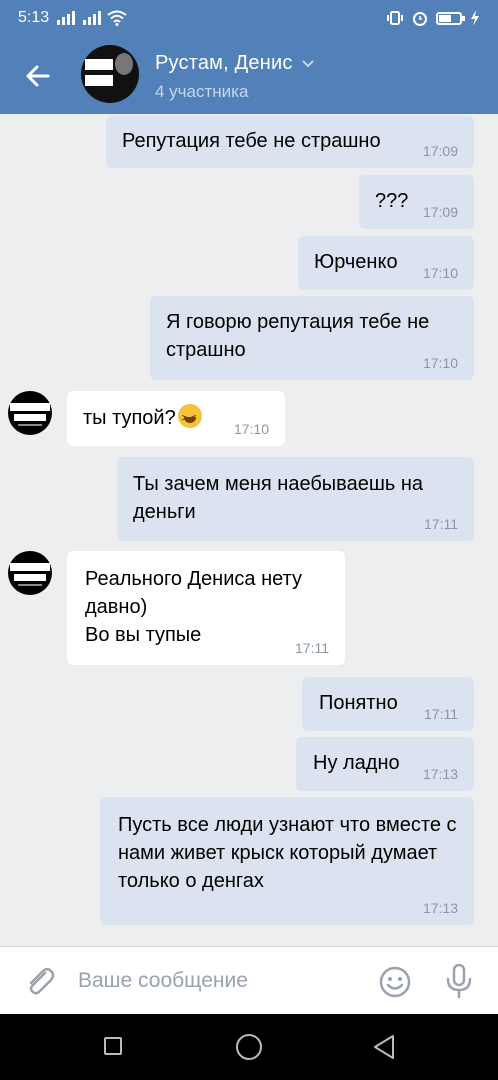 Image resolution: width=498 pixels, height=1080 pixels. Describe the element at coordinates (251, 141) in the screenshot. I see `message-text: Репутация тебе не страшно` at that location.